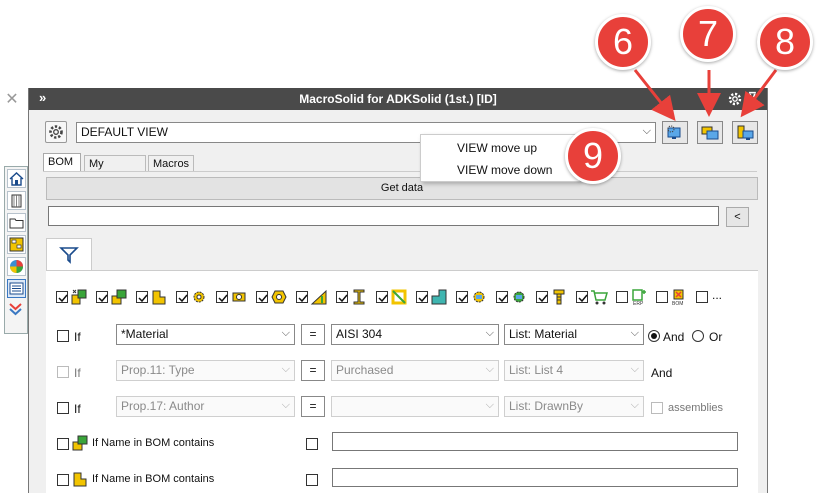 The width and height of the screenshot is (826, 493). Describe the element at coordinates (785, 42) in the screenshot. I see `callout-8: 8` at that location.